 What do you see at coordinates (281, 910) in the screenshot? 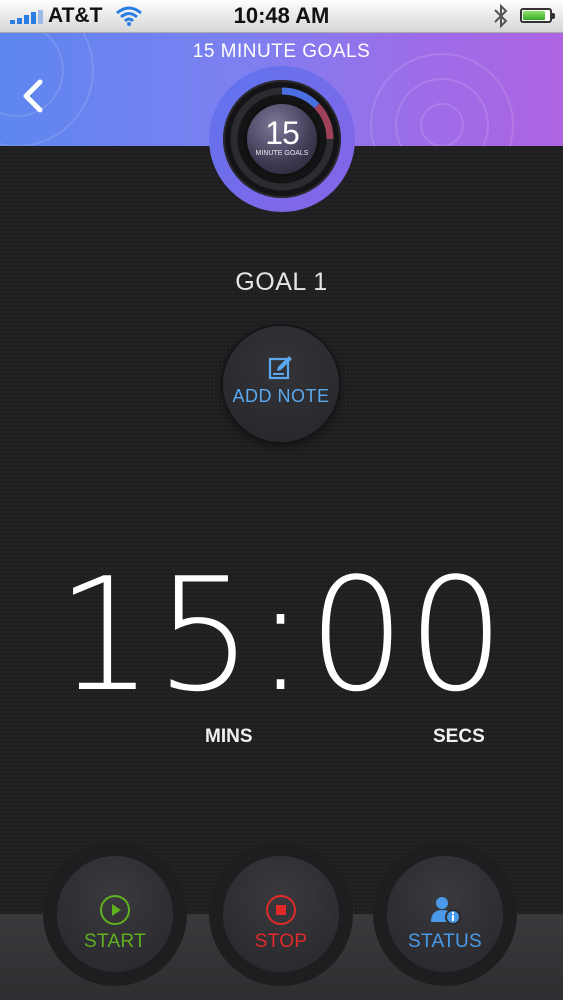
I see `stop-icon` at bounding box center [281, 910].